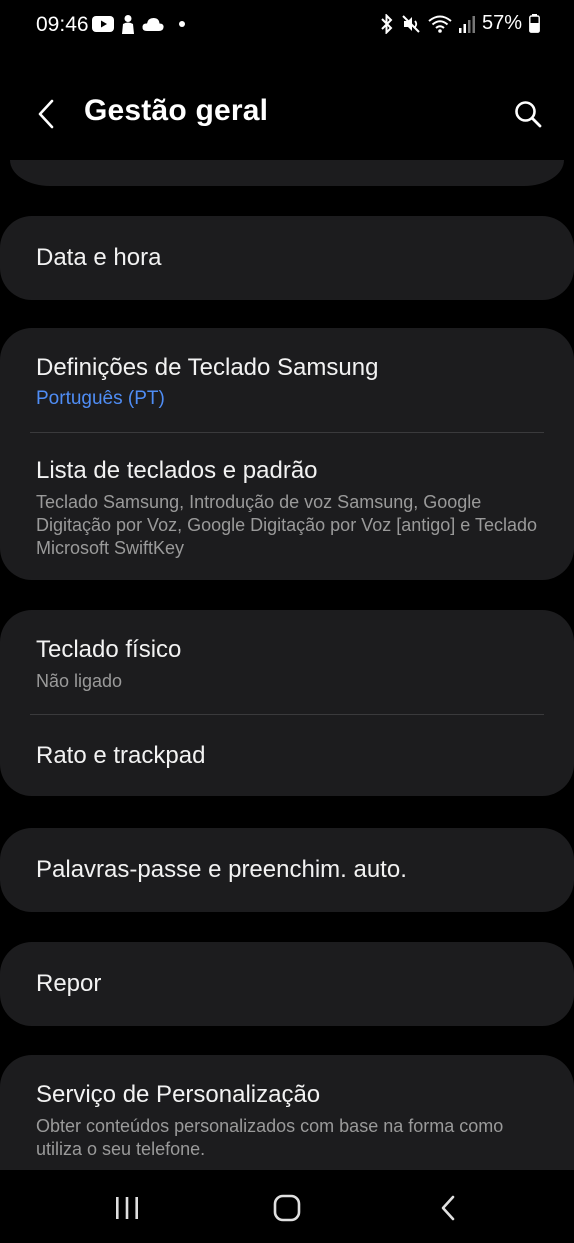 The width and height of the screenshot is (574, 1243). What do you see at coordinates (387, 23) in the screenshot?
I see `bluetooth-icon` at bounding box center [387, 23].